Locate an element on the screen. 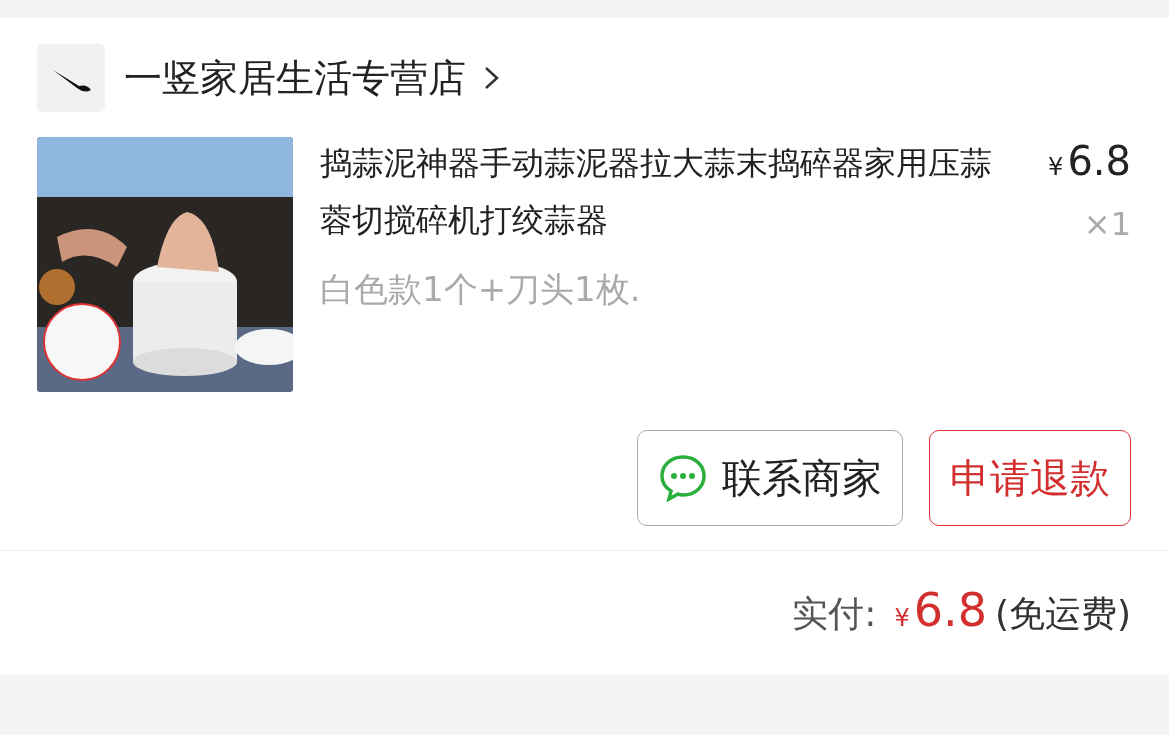 This screenshot has height=735, width=1169. contact-seller-button: 联系商家 is located at coordinates (770, 478).